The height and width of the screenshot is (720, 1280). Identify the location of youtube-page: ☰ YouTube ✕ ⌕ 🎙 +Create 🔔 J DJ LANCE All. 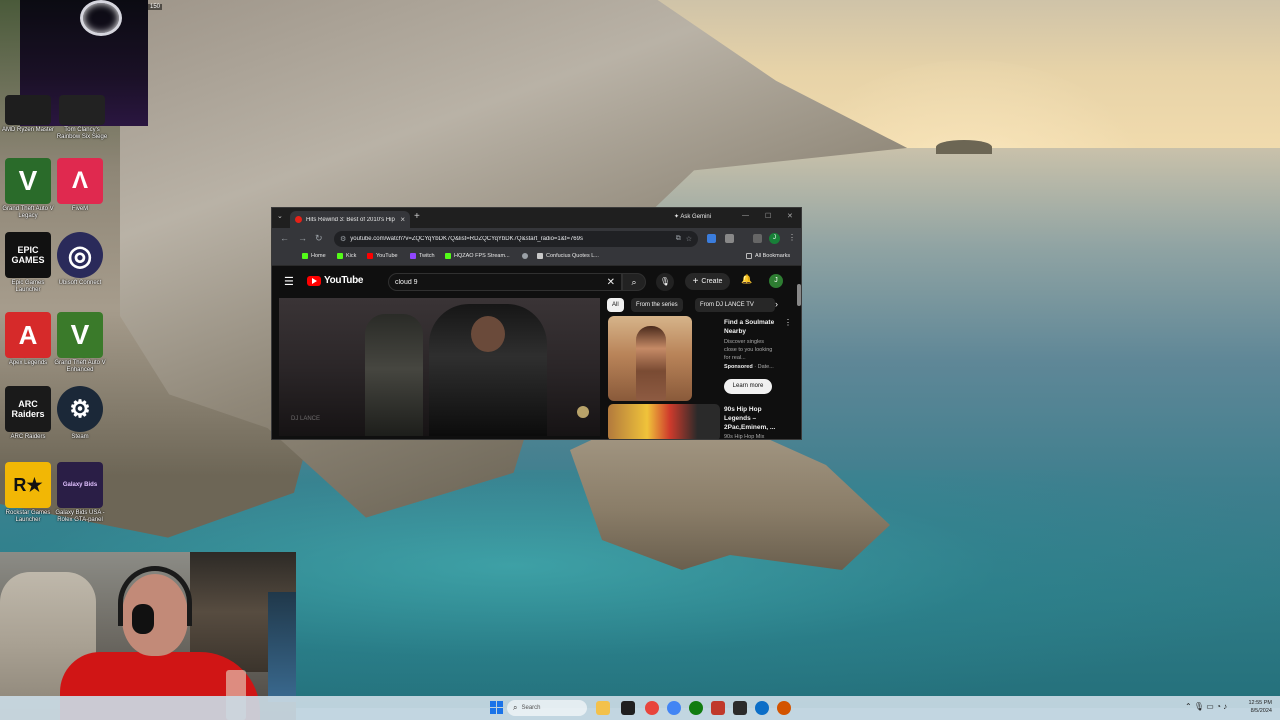
(536, 352).